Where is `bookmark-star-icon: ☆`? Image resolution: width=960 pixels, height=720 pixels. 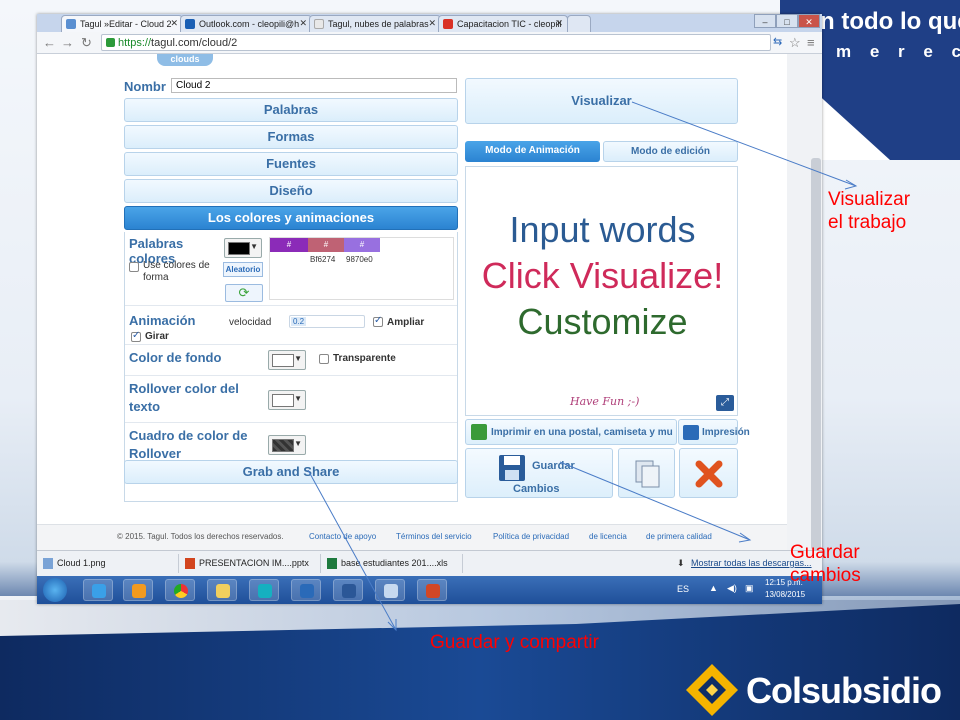
bookmark-star-icon: ☆ is located at coordinates (795, 43).